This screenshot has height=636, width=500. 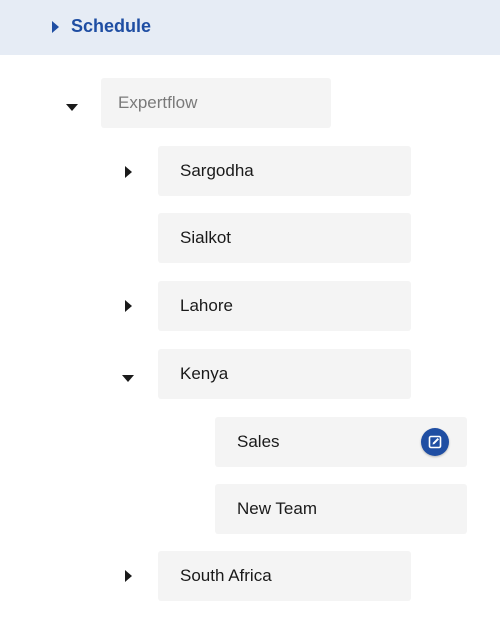 I want to click on tree-node-sales: Sales, so click(x=341, y=442).